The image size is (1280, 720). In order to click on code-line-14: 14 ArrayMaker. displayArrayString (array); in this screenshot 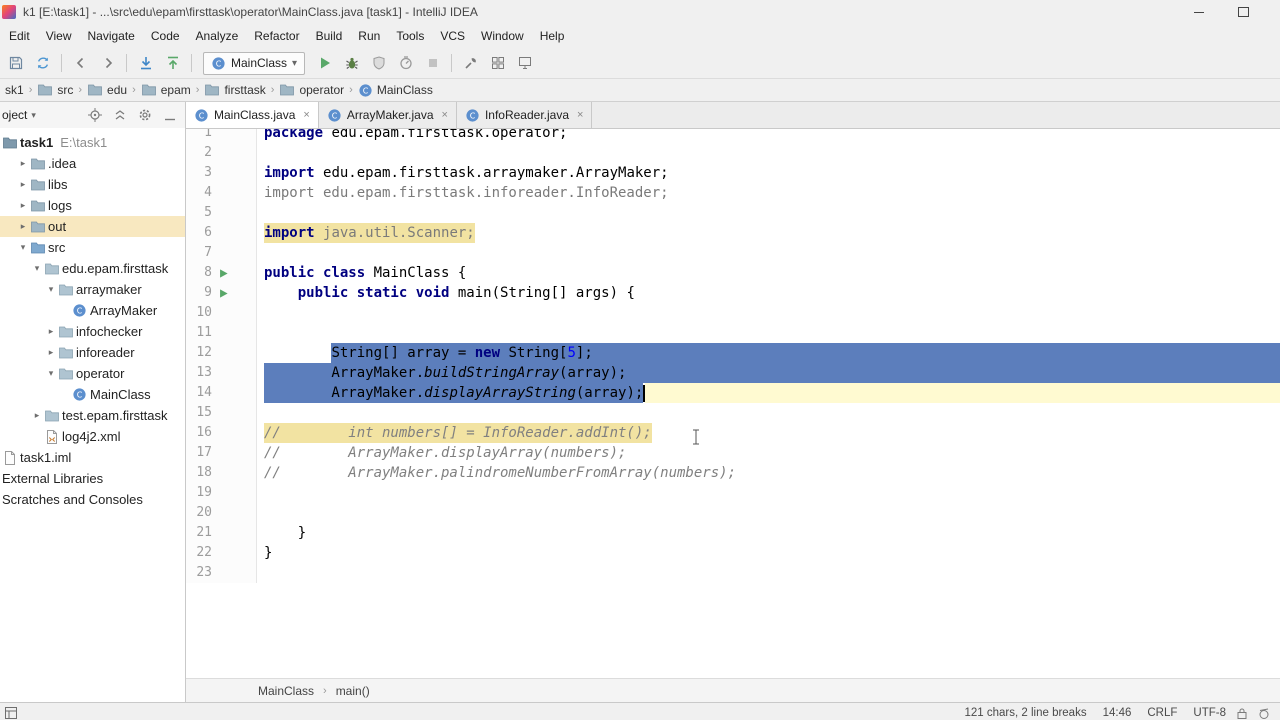, I will do `click(733, 393)`.